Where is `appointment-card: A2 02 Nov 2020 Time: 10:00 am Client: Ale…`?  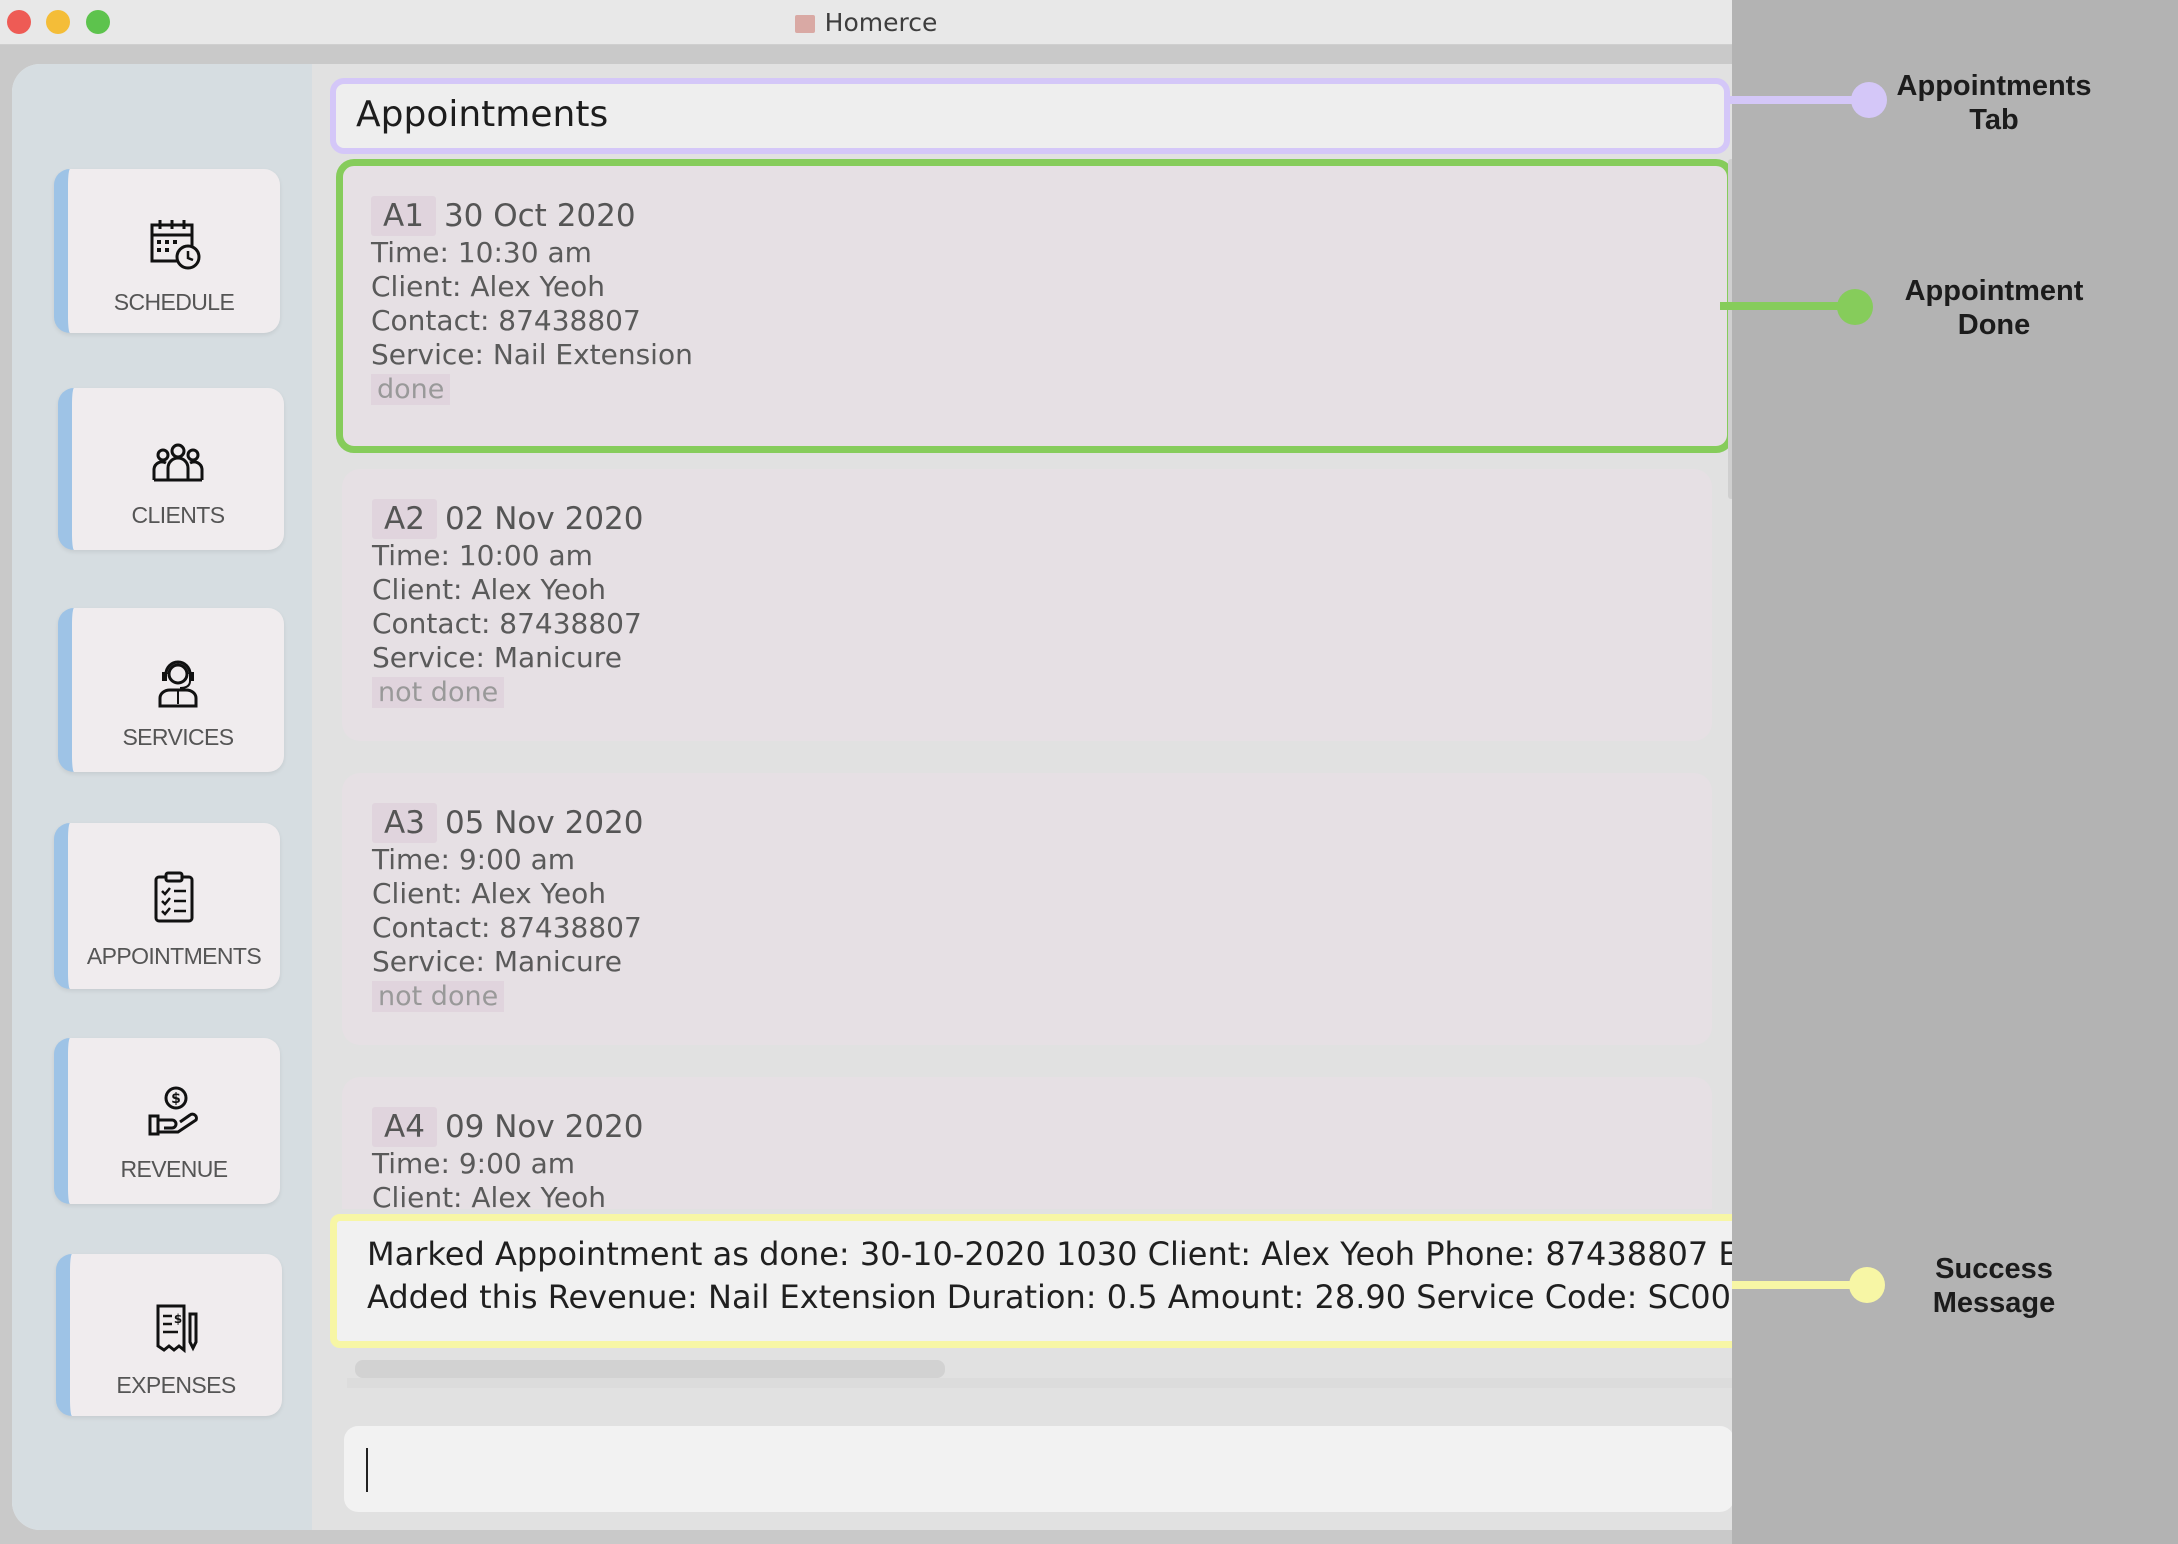
appointment-card: A2 02 Nov 2020 Time: 10:00 am Client: Ale… is located at coordinates (1027, 605).